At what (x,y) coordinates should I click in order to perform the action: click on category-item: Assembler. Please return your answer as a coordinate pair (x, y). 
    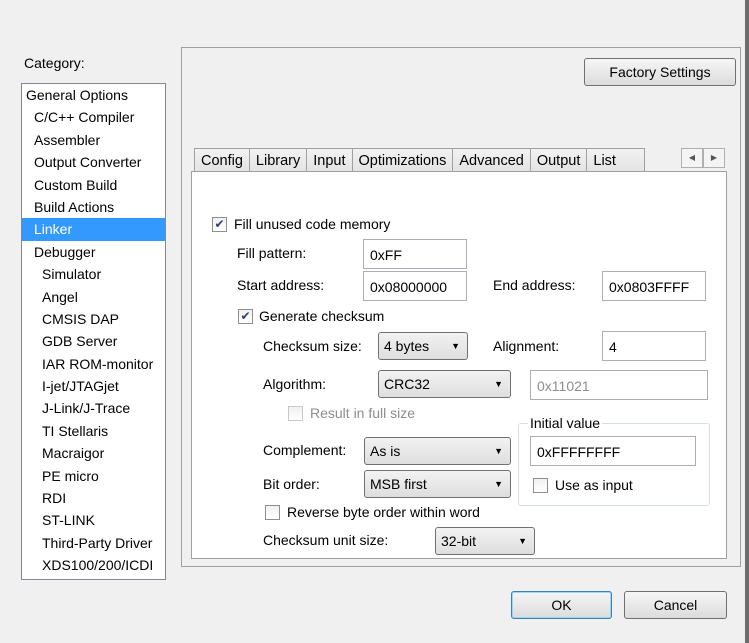
    Looking at the image, I should click on (93, 140).